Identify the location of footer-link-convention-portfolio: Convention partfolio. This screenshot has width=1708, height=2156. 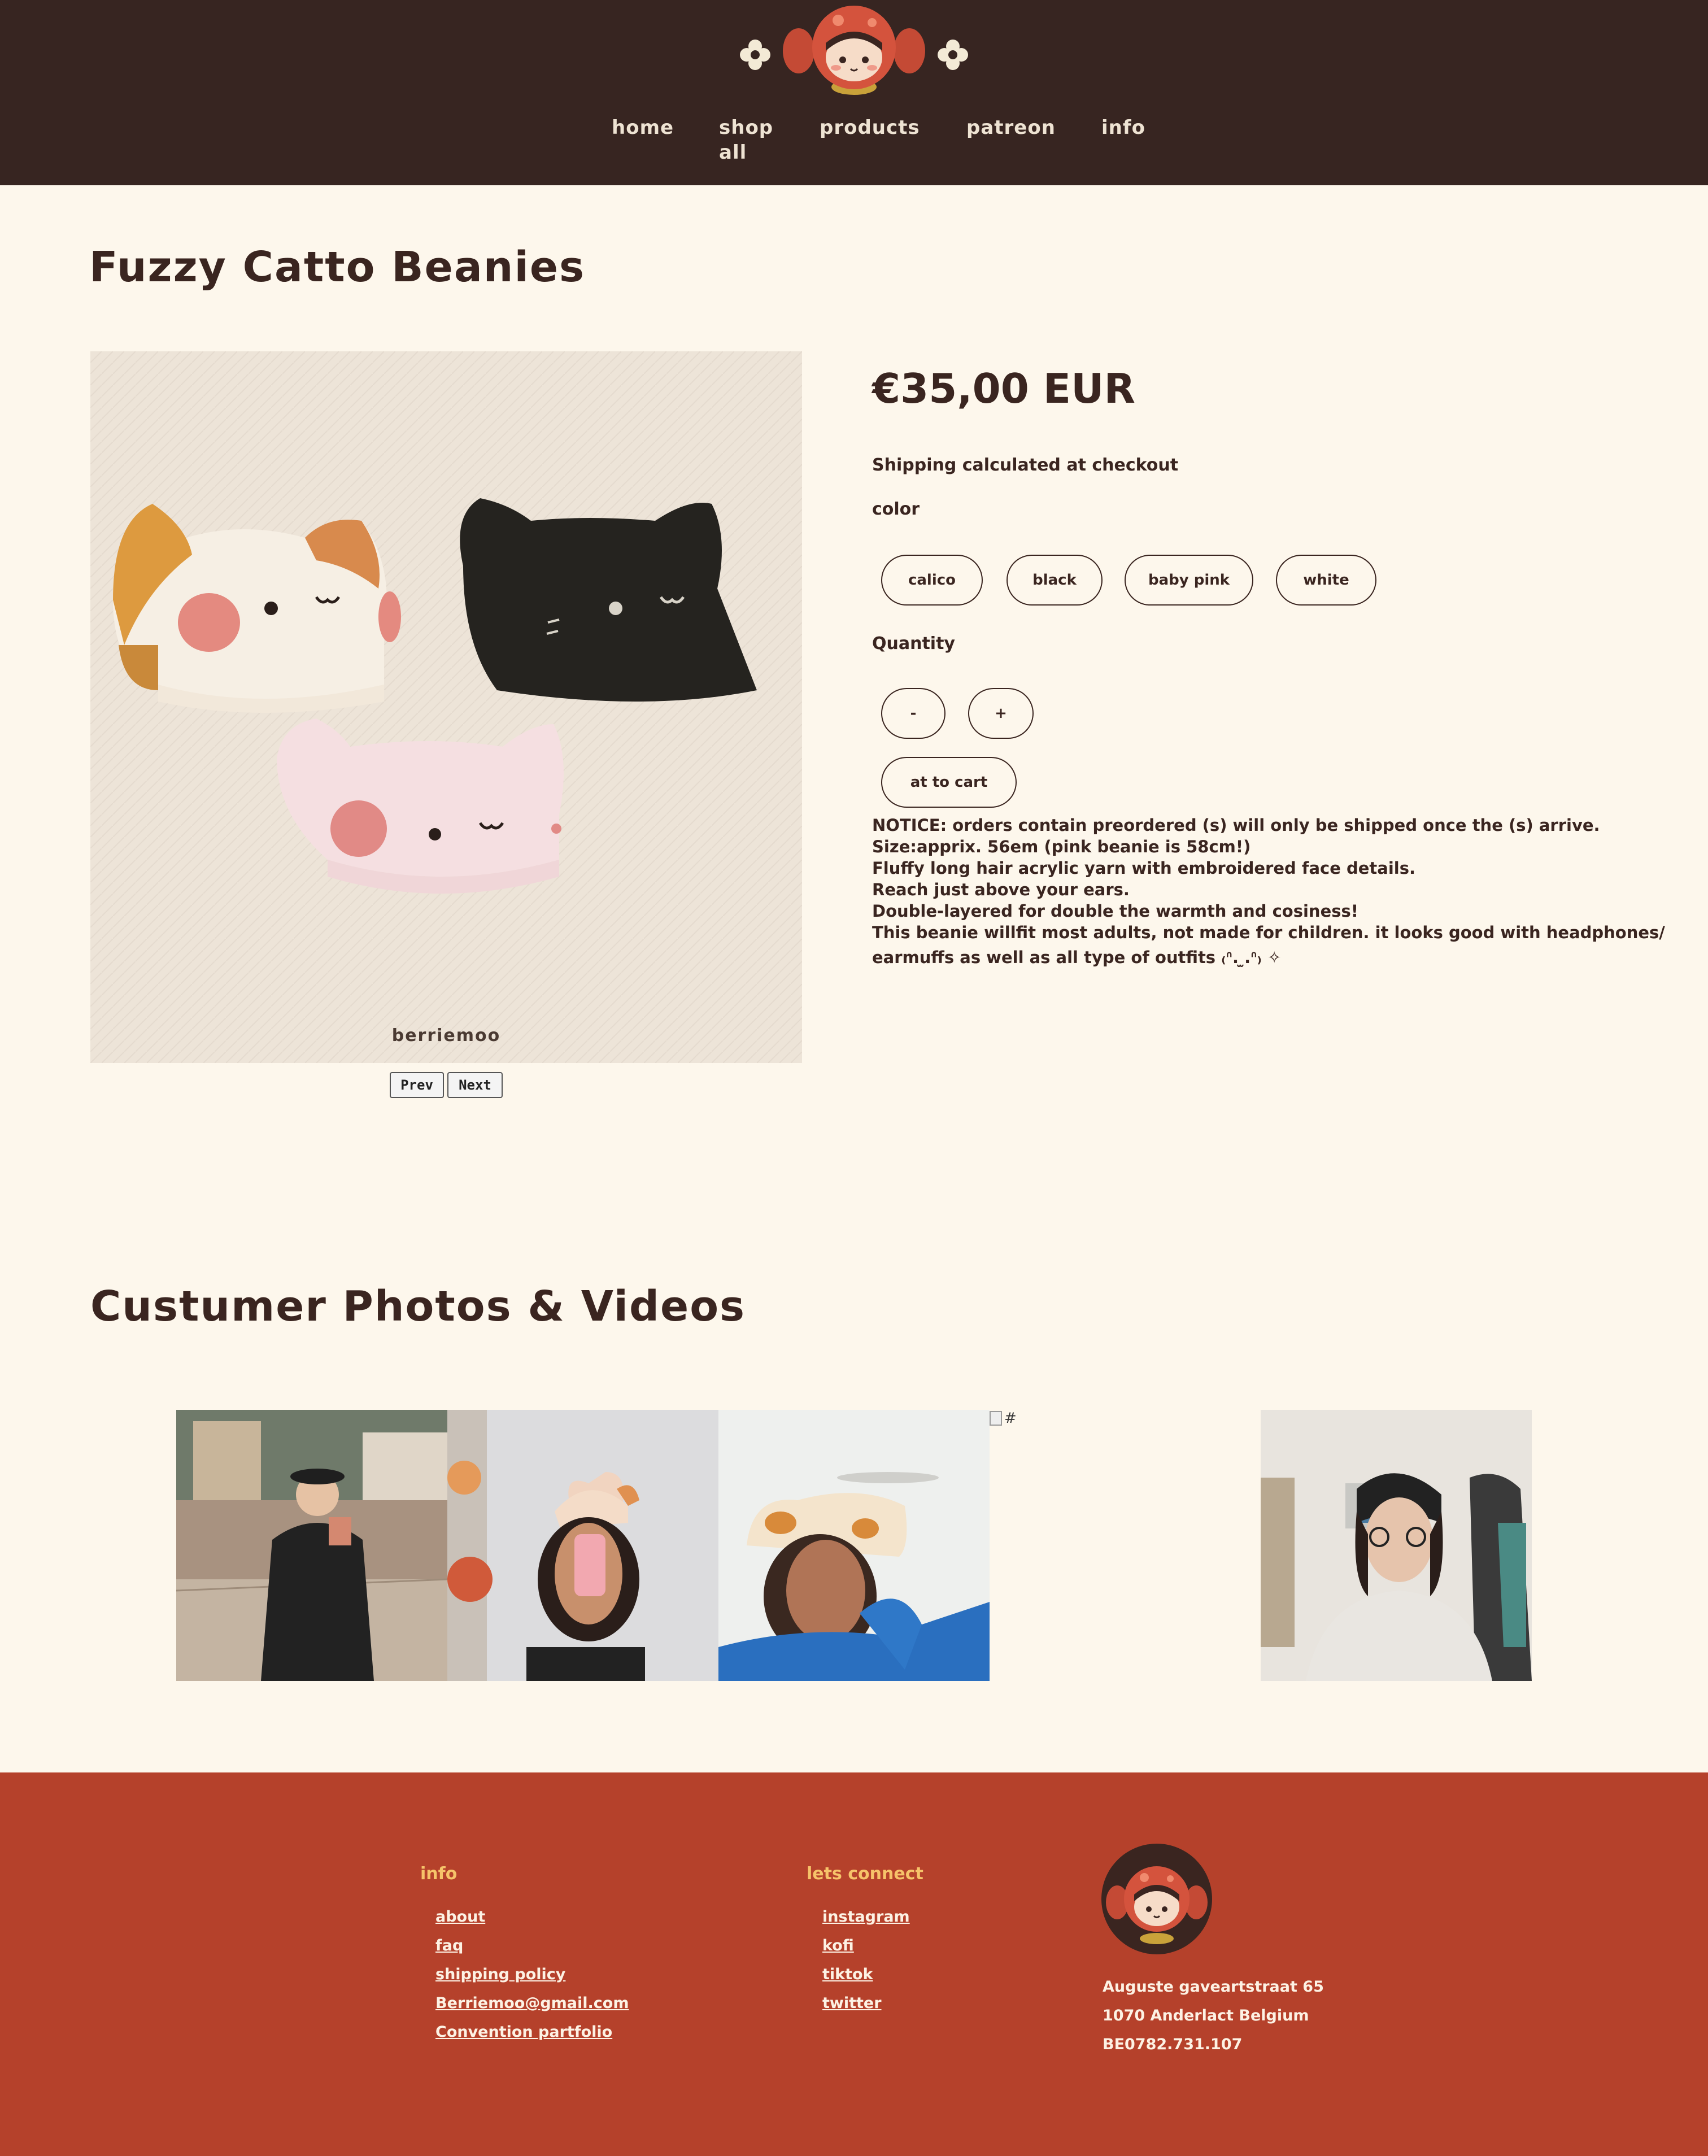
(523, 2032).